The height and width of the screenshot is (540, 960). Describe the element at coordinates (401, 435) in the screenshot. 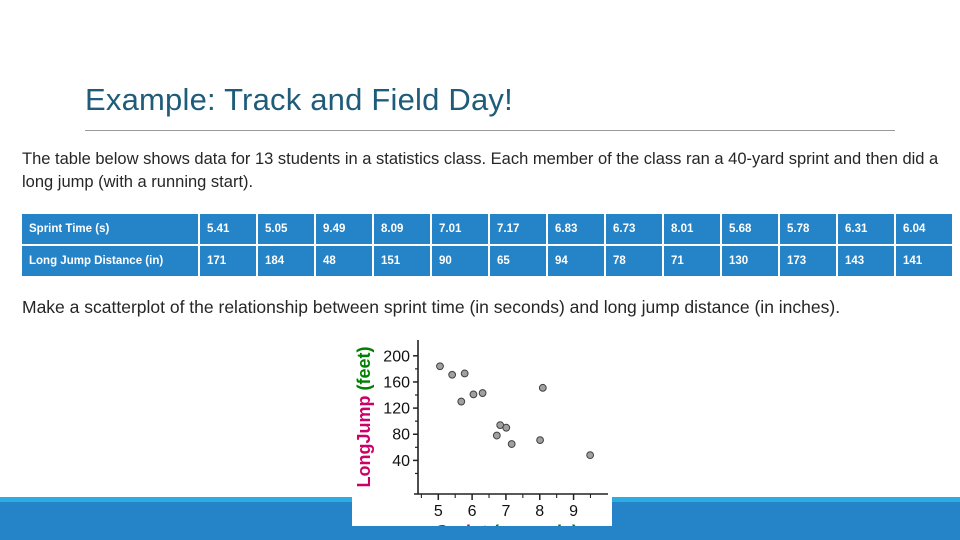

I see `y-tick-label: 80` at that location.